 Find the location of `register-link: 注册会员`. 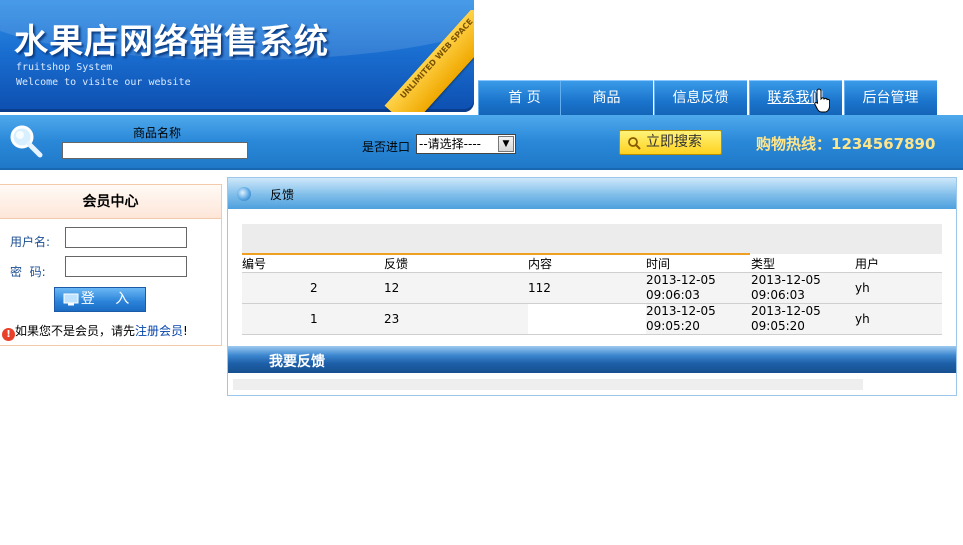

register-link: 注册会员 is located at coordinates (159, 331).